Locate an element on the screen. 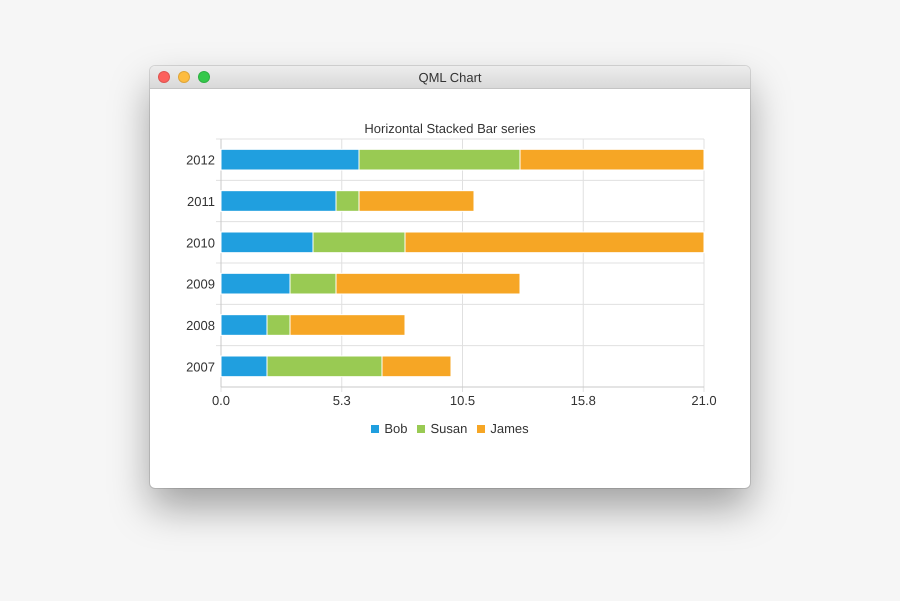 The height and width of the screenshot is (601, 900). window-title: QML Chart is located at coordinates (450, 77).